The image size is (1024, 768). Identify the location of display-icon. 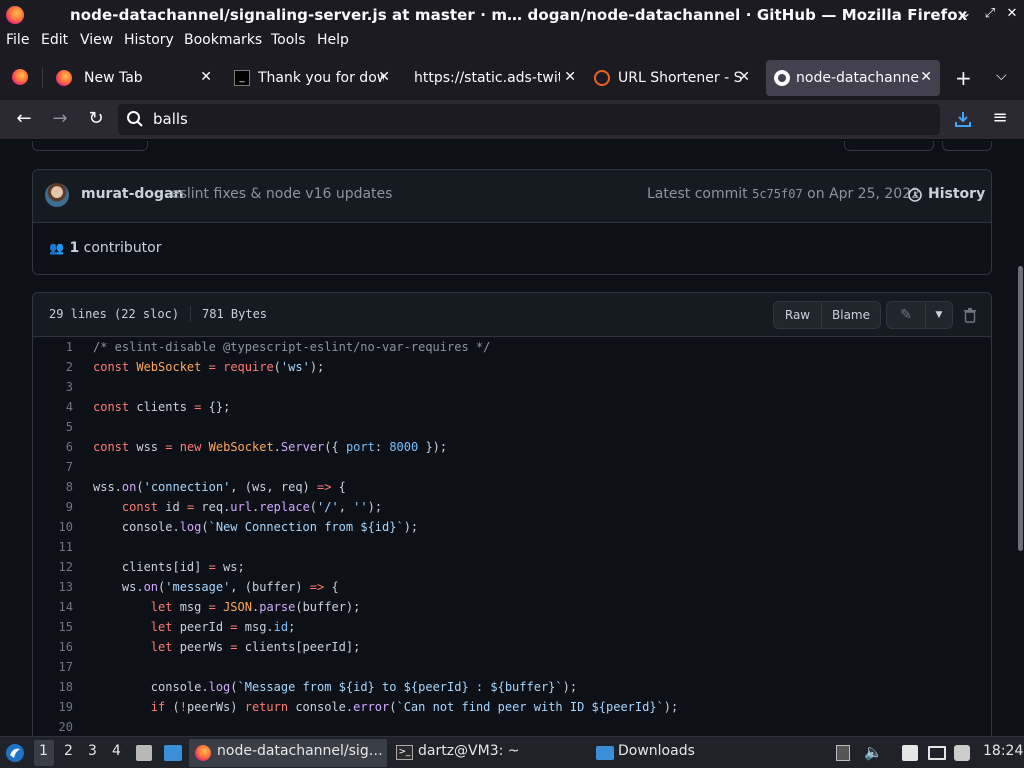
(937, 753).